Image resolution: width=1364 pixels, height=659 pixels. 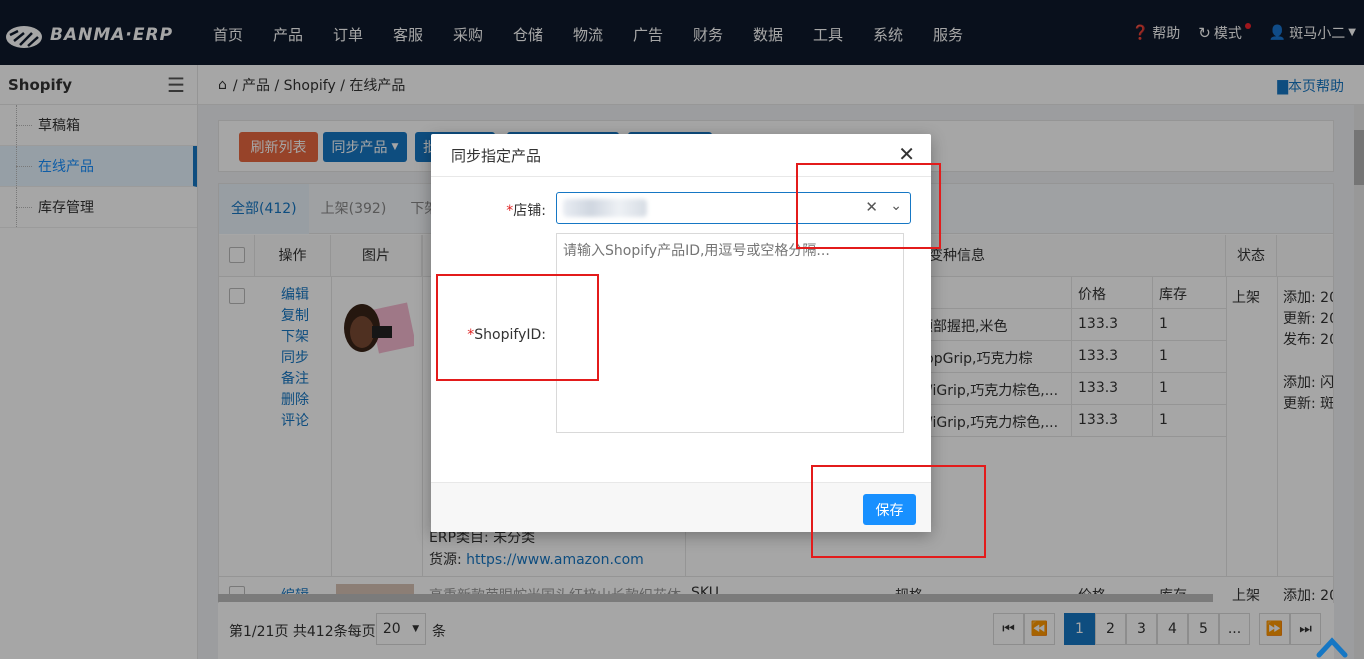 What do you see at coordinates (605, 208) in the screenshot?
I see `store-value-blurred` at bounding box center [605, 208].